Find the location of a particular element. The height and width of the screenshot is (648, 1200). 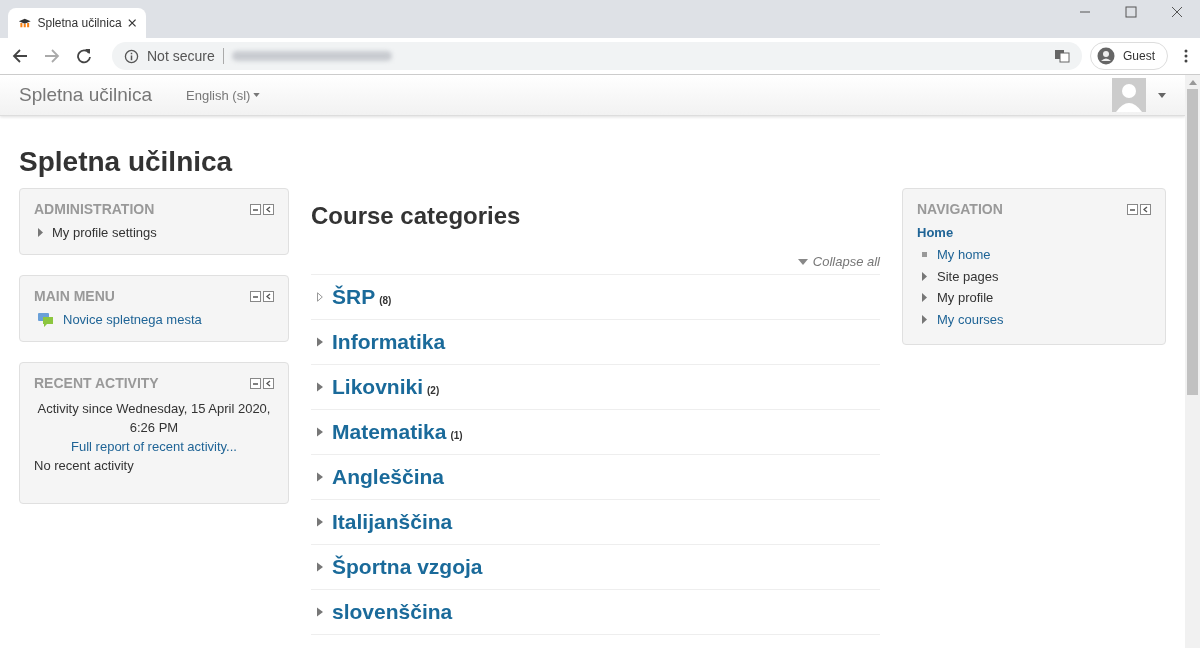

category-link: slovenščina is located at coordinates (392, 612).